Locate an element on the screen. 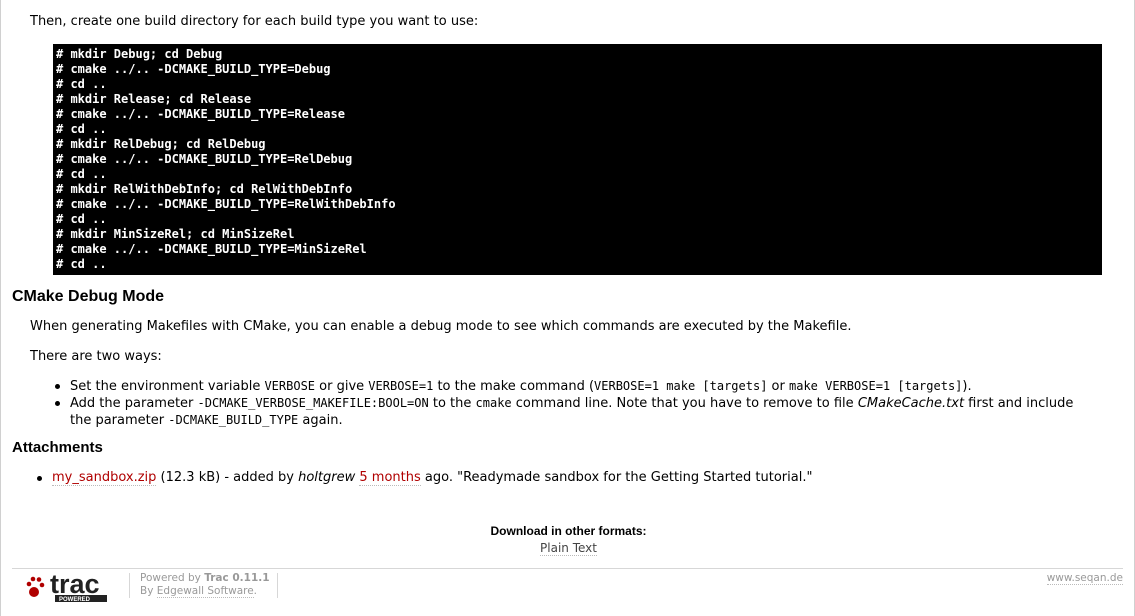 This screenshot has height=616, width=1135. debug-mode-heading: CMake Debug Mode is located at coordinates (88, 296).